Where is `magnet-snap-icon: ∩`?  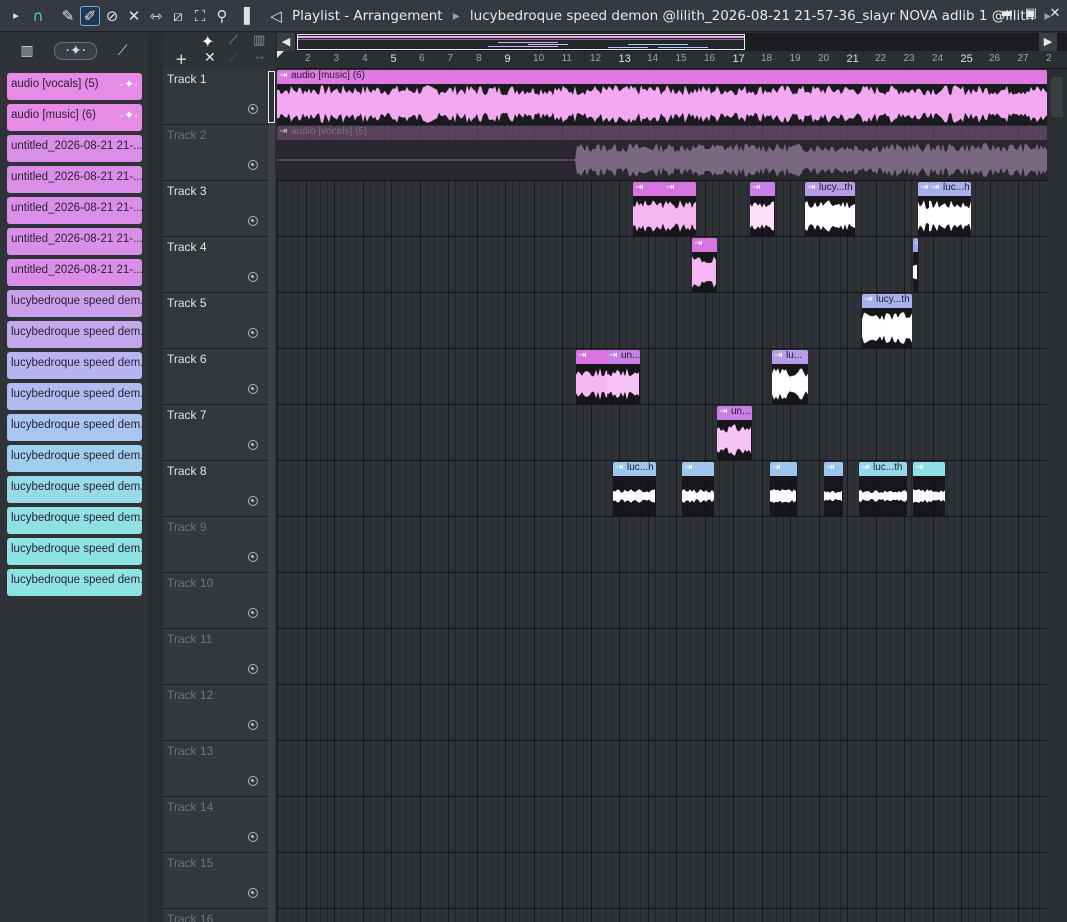
magnet-snap-icon: ∩ is located at coordinates (38, 16).